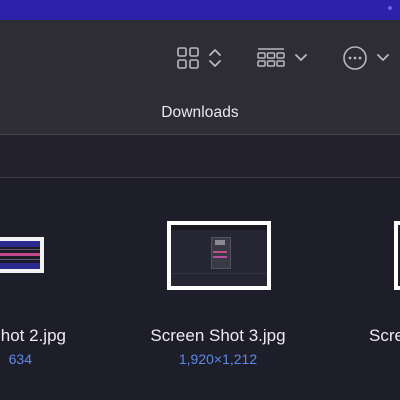 This screenshot has height=400, width=400. I want to click on desktop-background-strip, so click(200, 10).